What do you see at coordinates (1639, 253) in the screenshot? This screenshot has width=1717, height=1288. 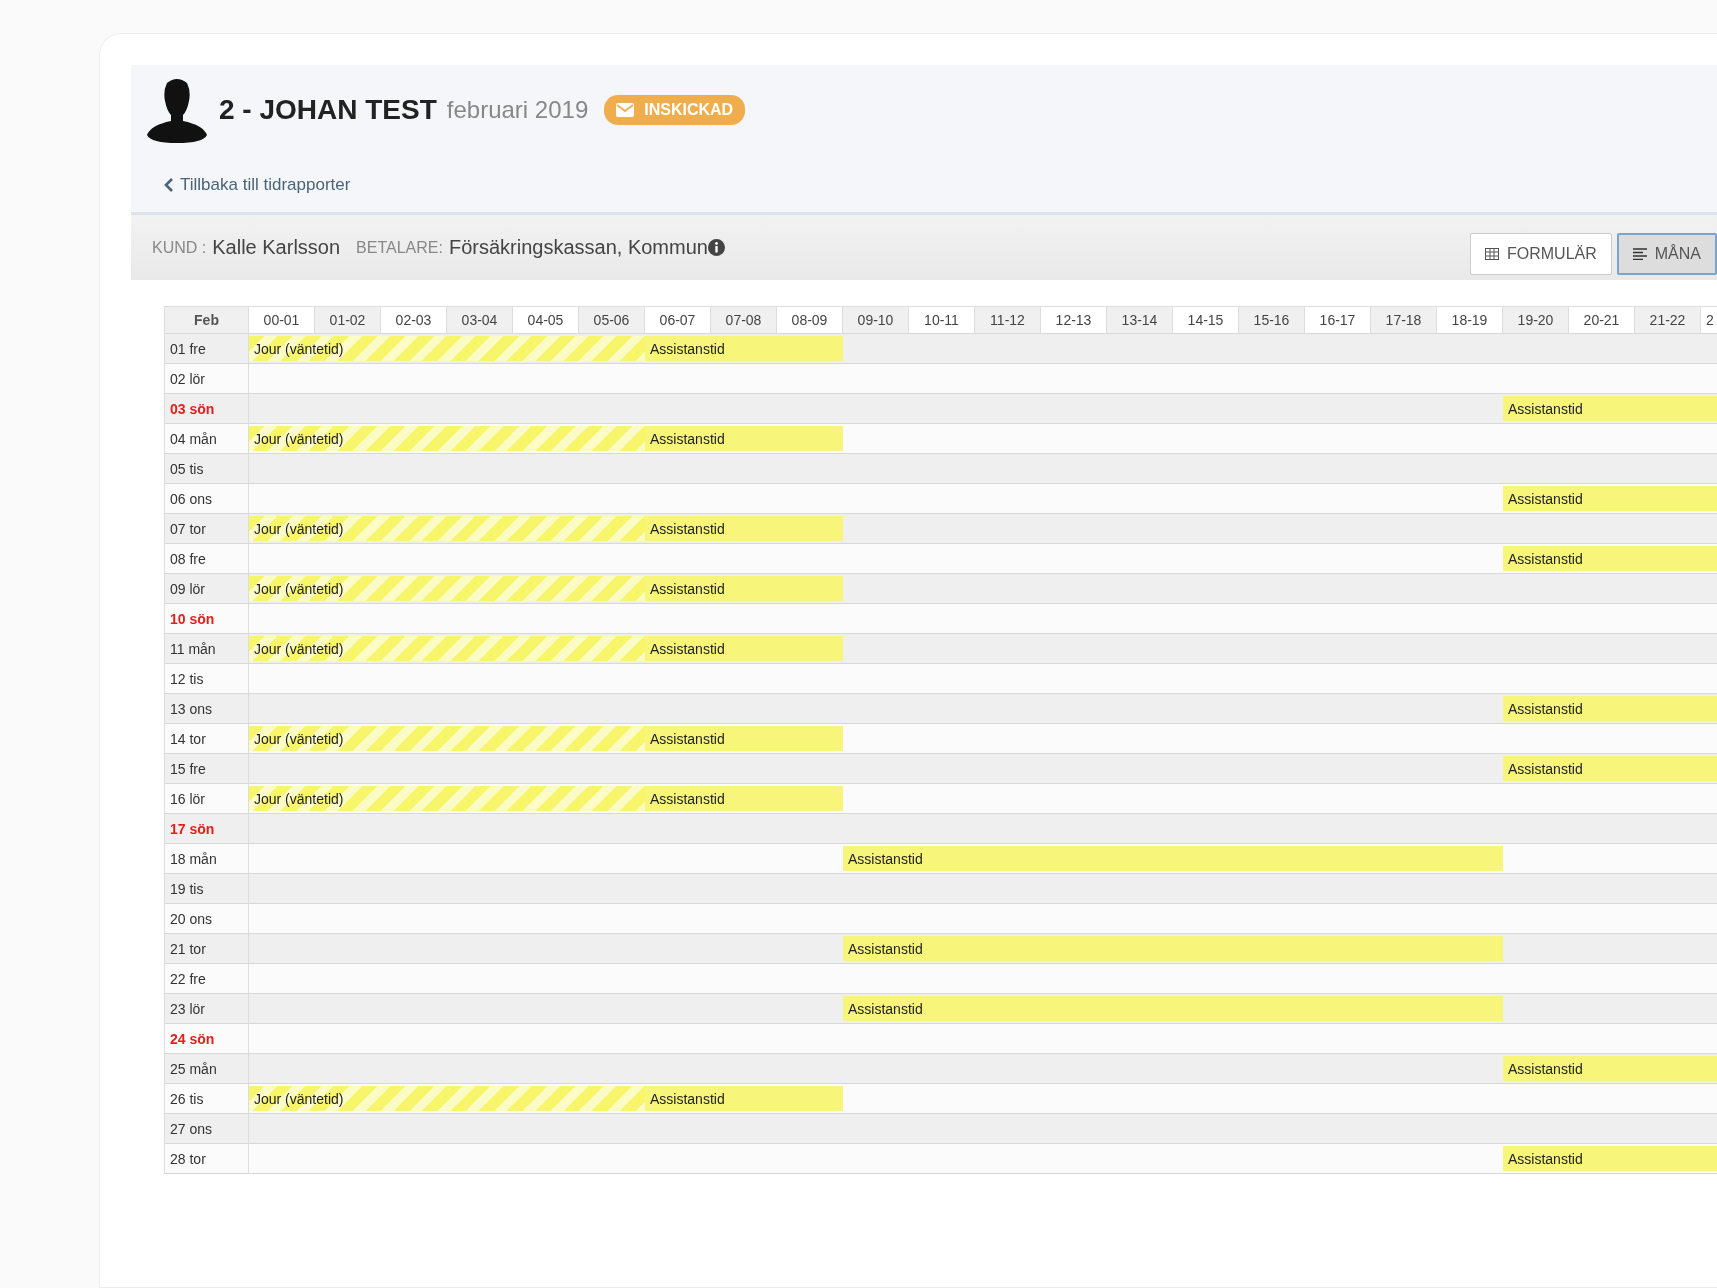 I see `lines-icon` at bounding box center [1639, 253].